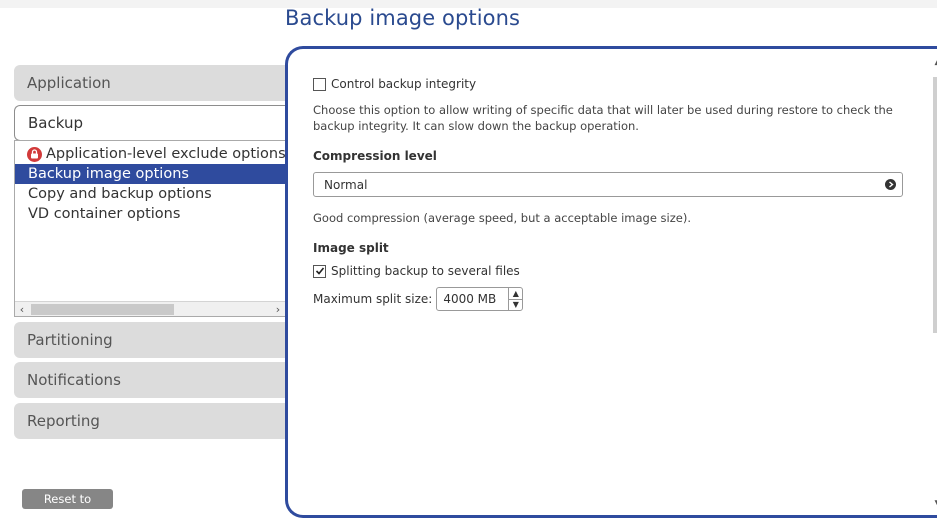 The height and width of the screenshot is (518, 937). What do you see at coordinates (608, 271) in the screenshot?
I see `split-backup-option: Splitting backup to several files` at bounding box center [608, 271].